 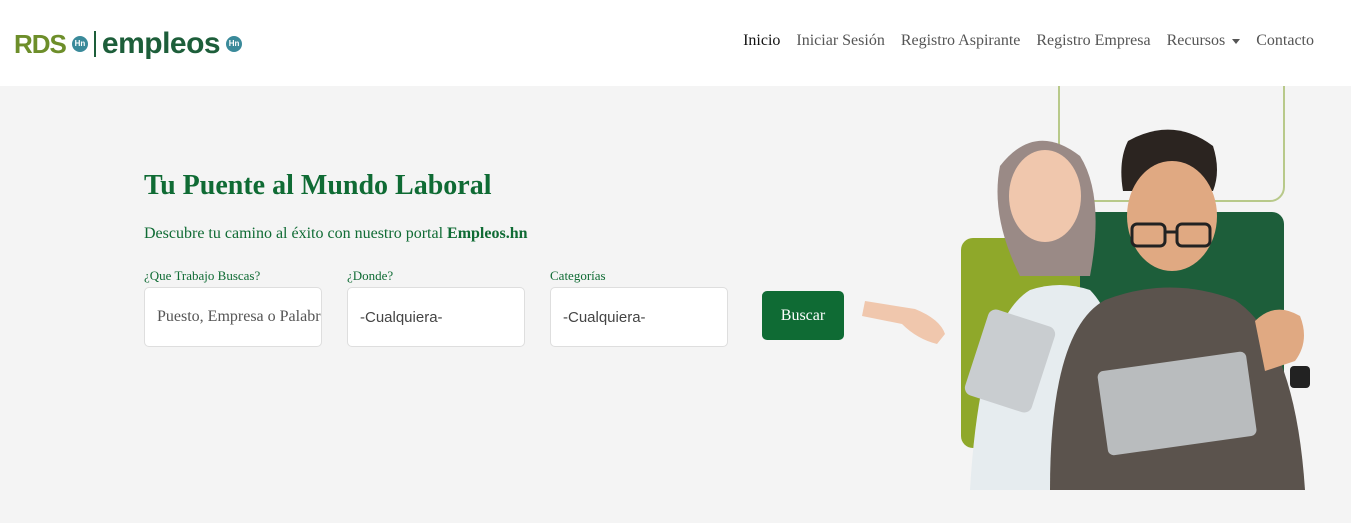 What do you see at coordinates (370, 275) in the screenshot?
I see `location-label: ¿Donde?` at bounding box center [370, 275].